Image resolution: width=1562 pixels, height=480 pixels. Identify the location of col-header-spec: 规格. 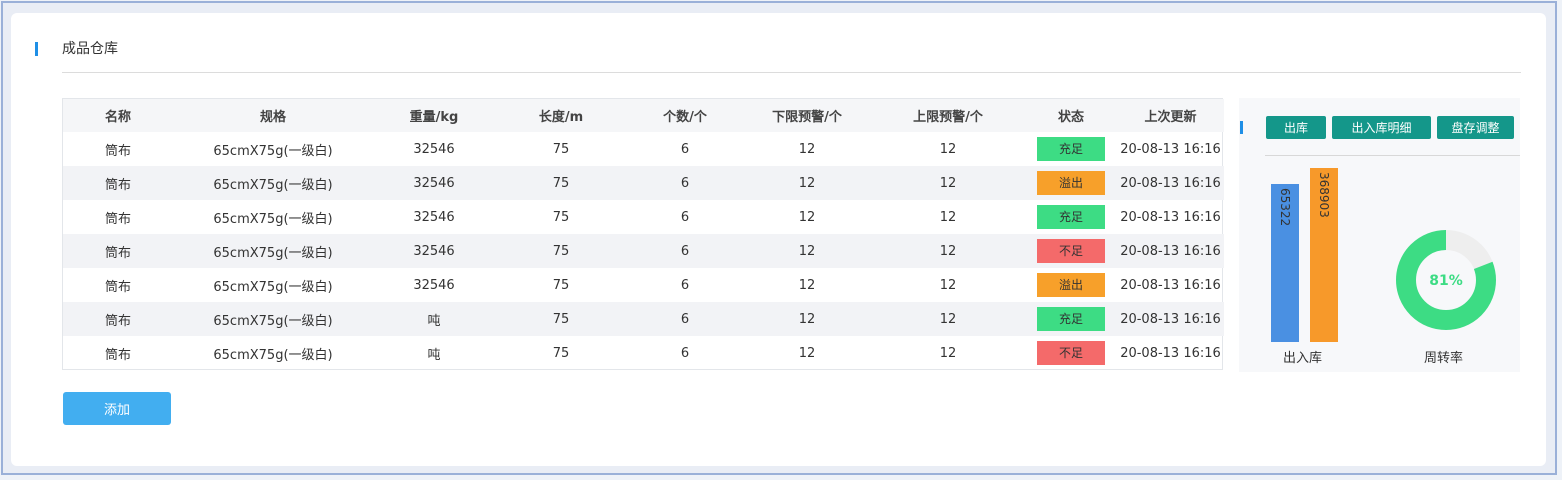
(272, 117).